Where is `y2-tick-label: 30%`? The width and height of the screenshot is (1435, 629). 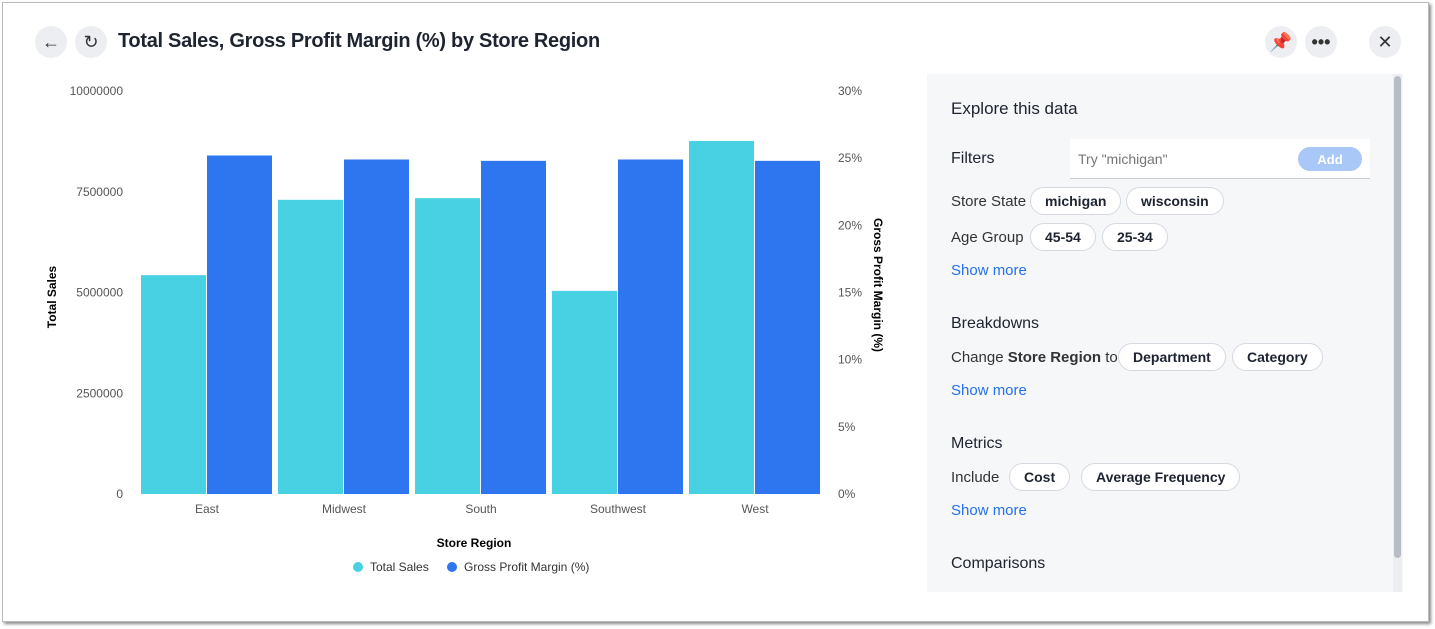
y2-tick-label: 30% is located at coordinates (850, 91).